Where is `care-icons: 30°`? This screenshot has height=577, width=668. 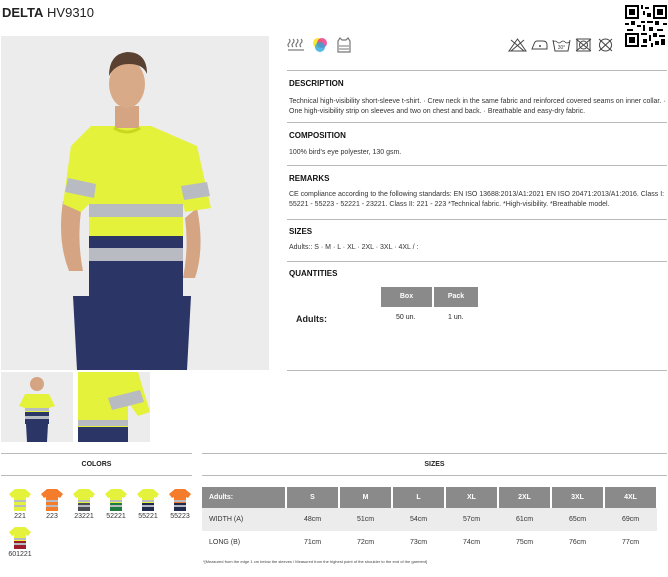
care-icons: 30° is located at coordinates (561, 45).